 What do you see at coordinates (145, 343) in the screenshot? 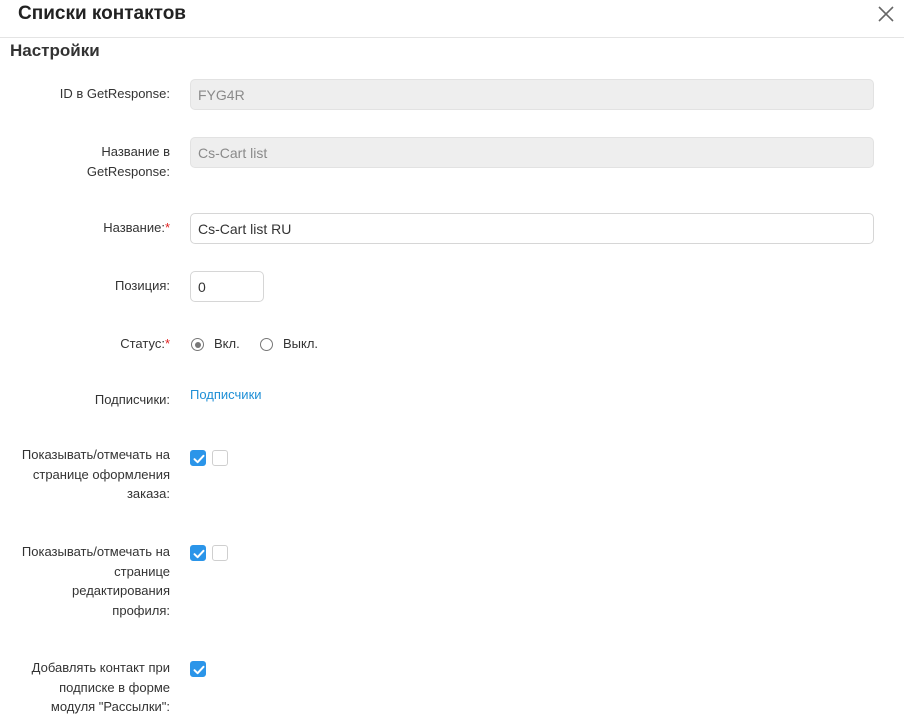
I see `status-label: Статус:*` at bounding box center [145, 343].